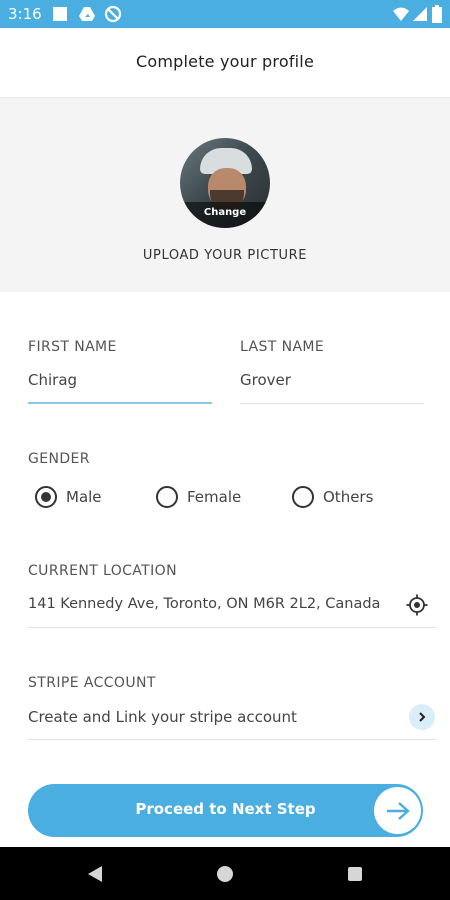  I want to click on home-icon, so click(225, 874).